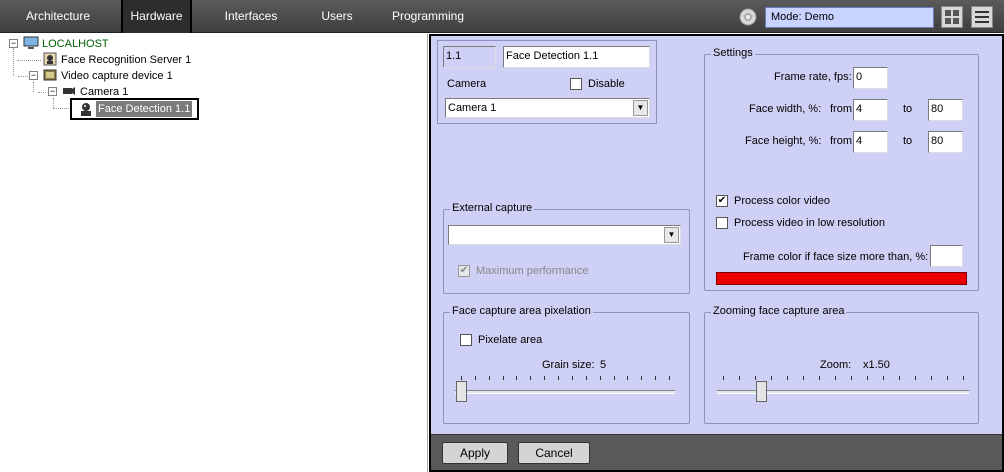 The width and height of the screenshot is (1004, 472). I want to click on tree-item-localhost: LOCALHOST, so click(75, 44).